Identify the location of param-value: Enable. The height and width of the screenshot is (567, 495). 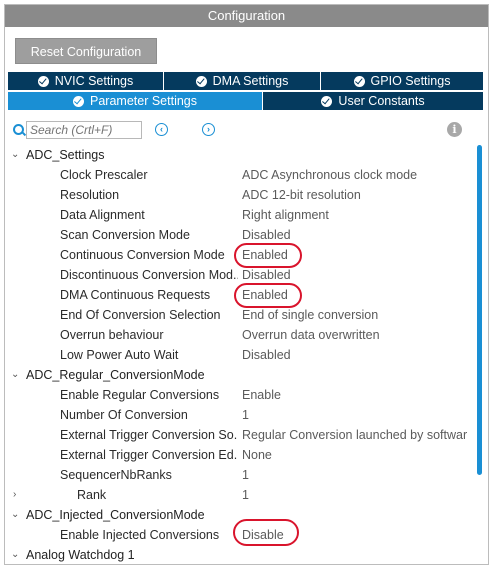
(354, 395).